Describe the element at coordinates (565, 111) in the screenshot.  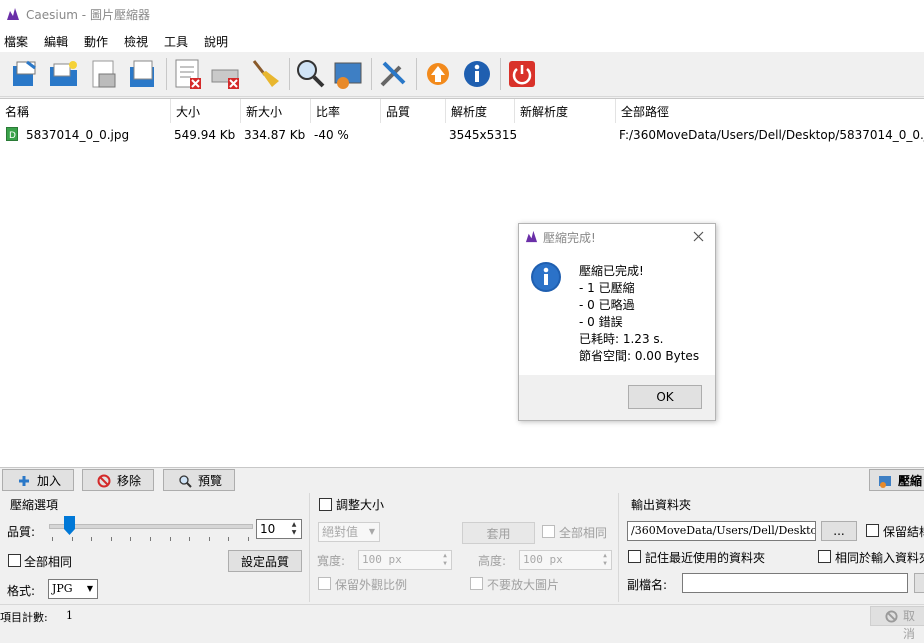
I see `column-new-resolution: 新解析度` at that location.